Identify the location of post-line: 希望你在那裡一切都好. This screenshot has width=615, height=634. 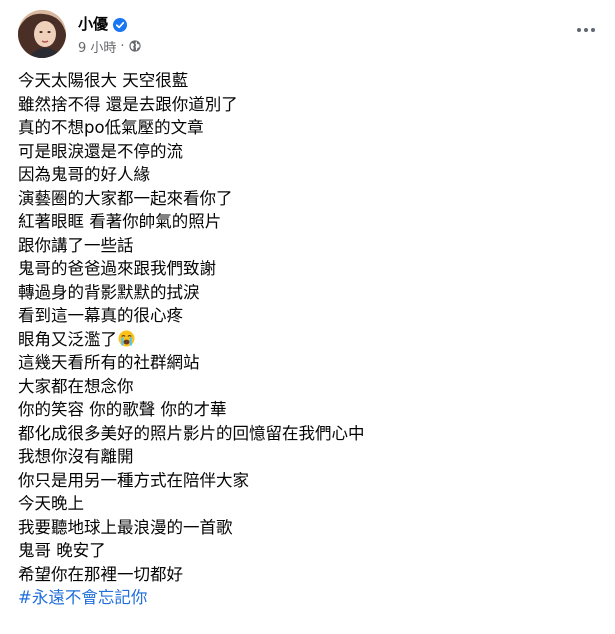
(100, 574).